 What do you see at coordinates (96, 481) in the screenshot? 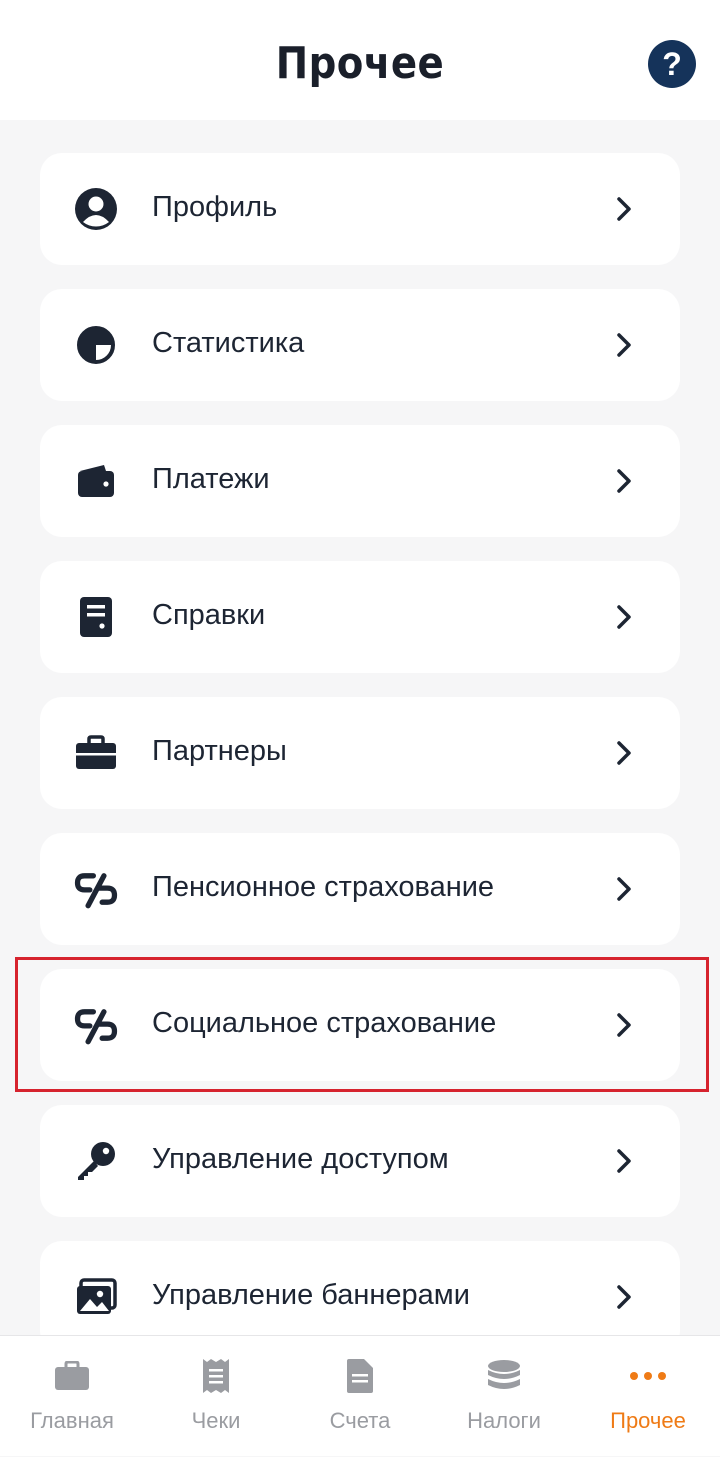
I see `wallet-icon` at bounding box center [96, 481].